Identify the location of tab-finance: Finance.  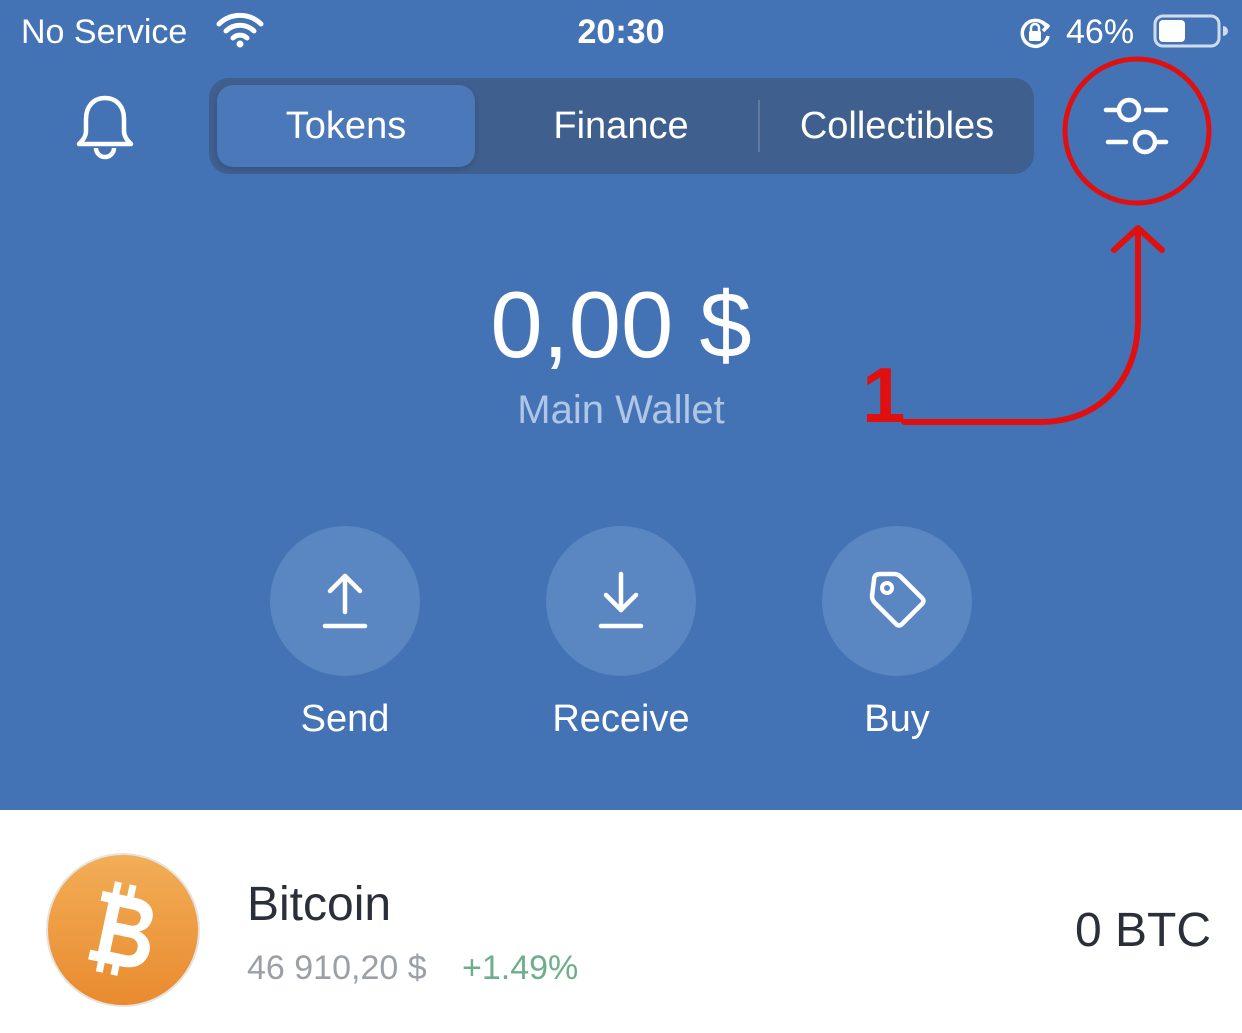
(621, 126).